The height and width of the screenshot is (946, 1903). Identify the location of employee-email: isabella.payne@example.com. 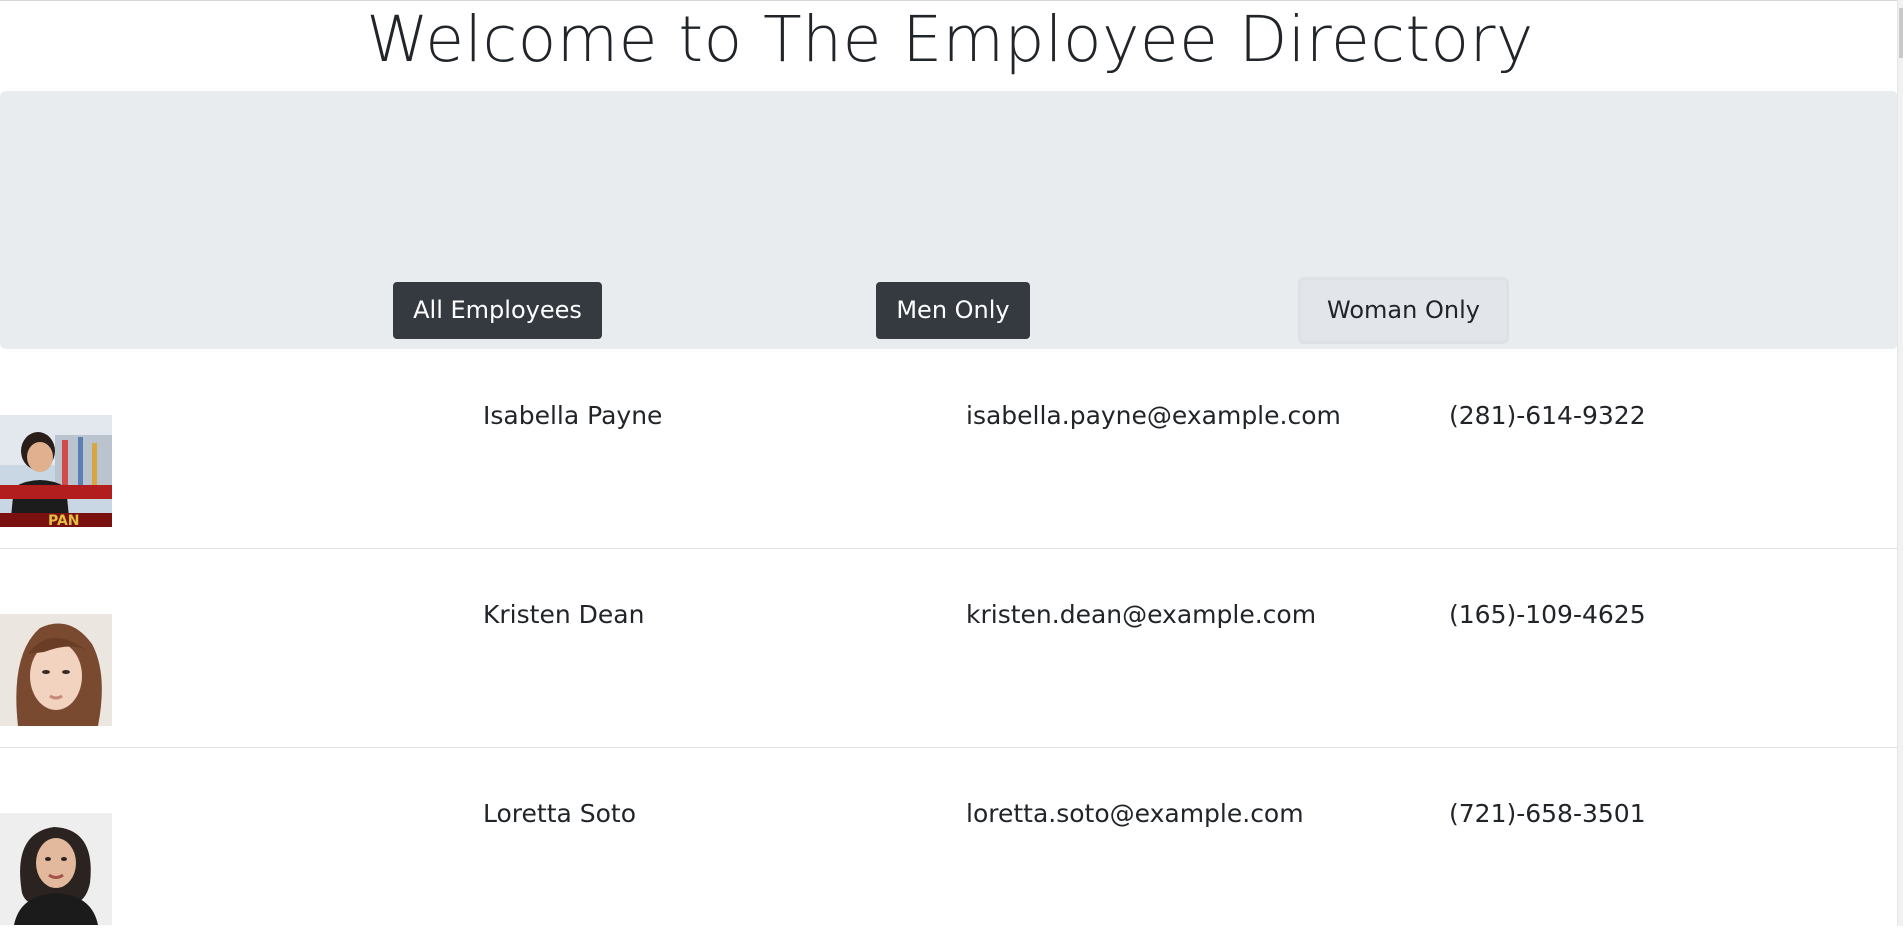
(1153, 415).